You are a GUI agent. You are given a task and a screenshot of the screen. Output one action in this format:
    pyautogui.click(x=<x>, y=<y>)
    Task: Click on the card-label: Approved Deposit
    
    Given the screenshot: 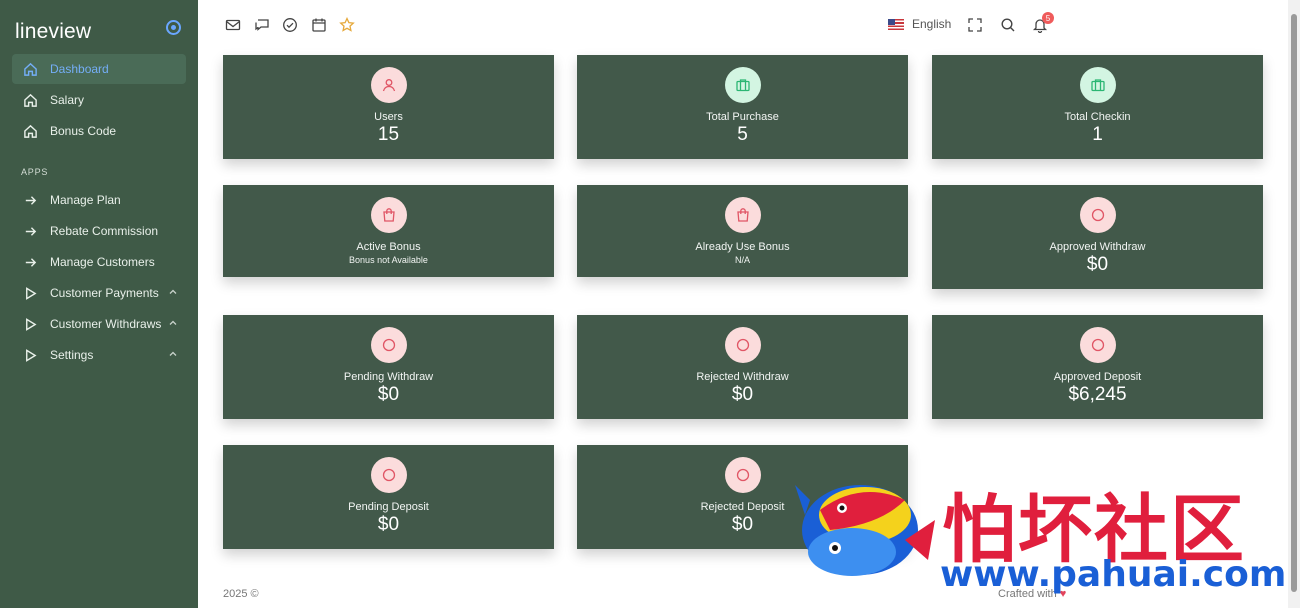 What is the action you would take?
    pyautogui.click(x=1097, y=377)
    